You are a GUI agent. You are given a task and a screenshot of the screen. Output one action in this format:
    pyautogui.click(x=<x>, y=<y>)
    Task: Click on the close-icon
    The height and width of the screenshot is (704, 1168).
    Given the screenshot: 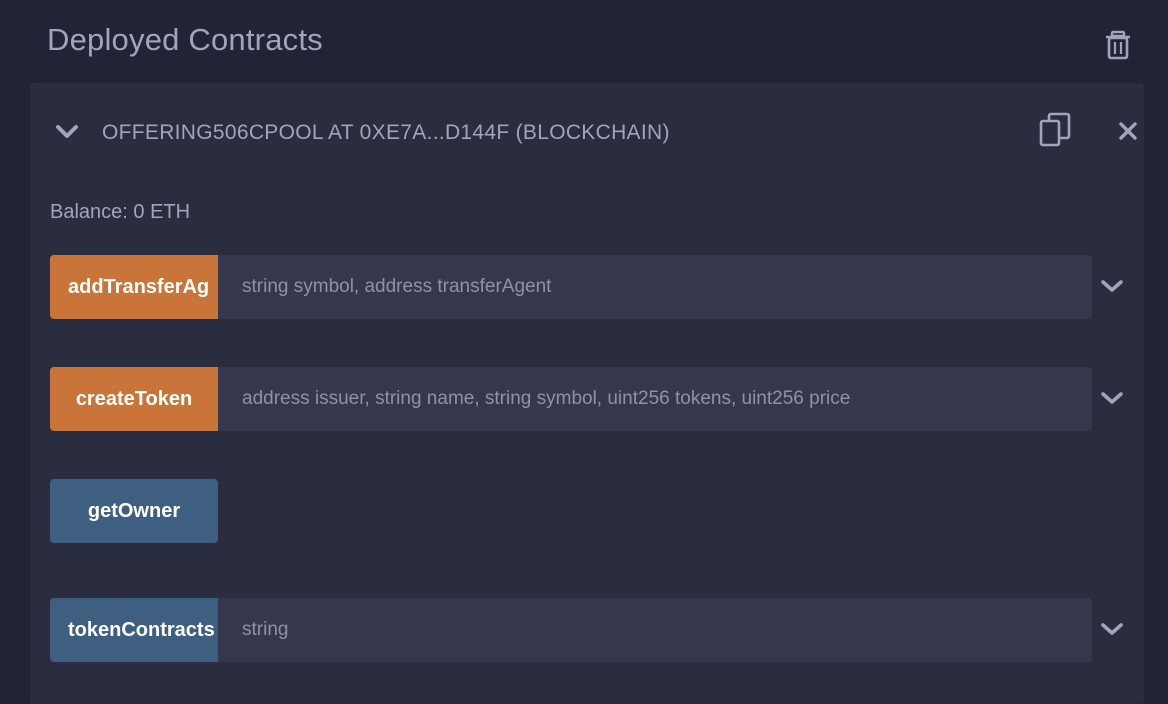 What is the action you would take?
    pyautogui.click(x=1128, y=131)
    